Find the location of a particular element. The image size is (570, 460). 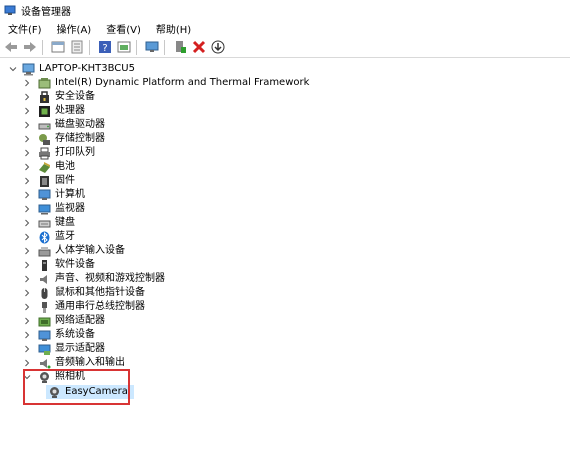

tree-item-label: 声音、视频和游戏控制器 is located at coordinates (110, 278).